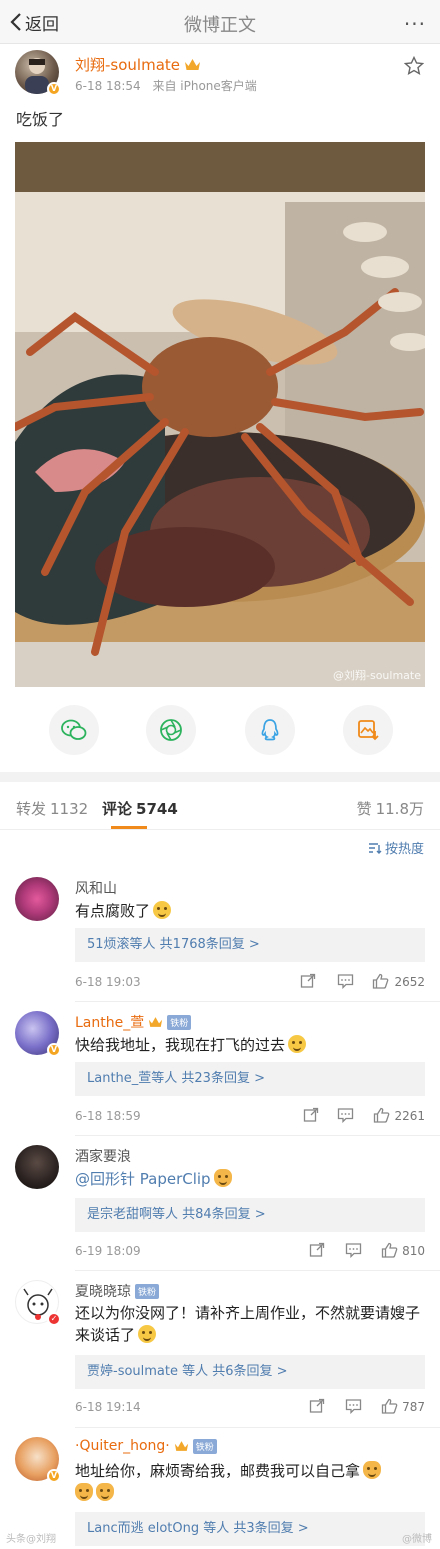  I want to click on qq-icon, so click(270, 730).